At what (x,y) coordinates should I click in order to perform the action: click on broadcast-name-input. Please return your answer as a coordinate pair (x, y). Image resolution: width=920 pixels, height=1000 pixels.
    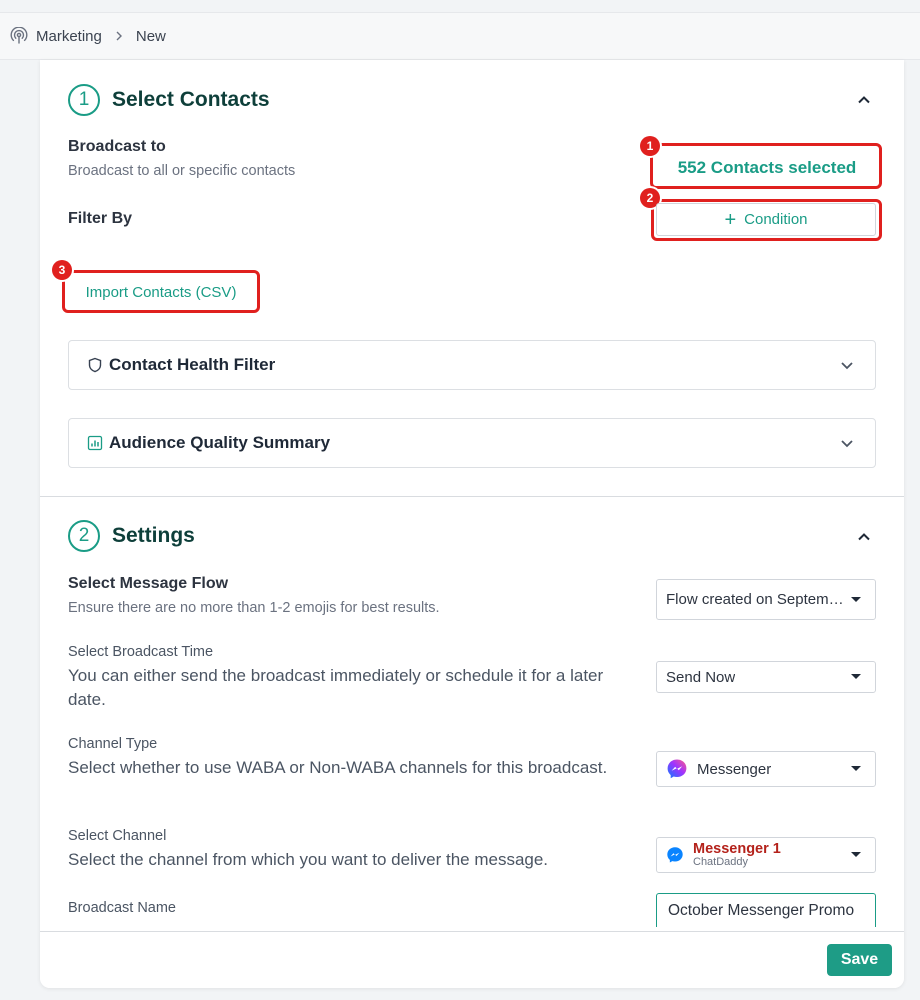
    Looking at the image, I should click on (766, 910).